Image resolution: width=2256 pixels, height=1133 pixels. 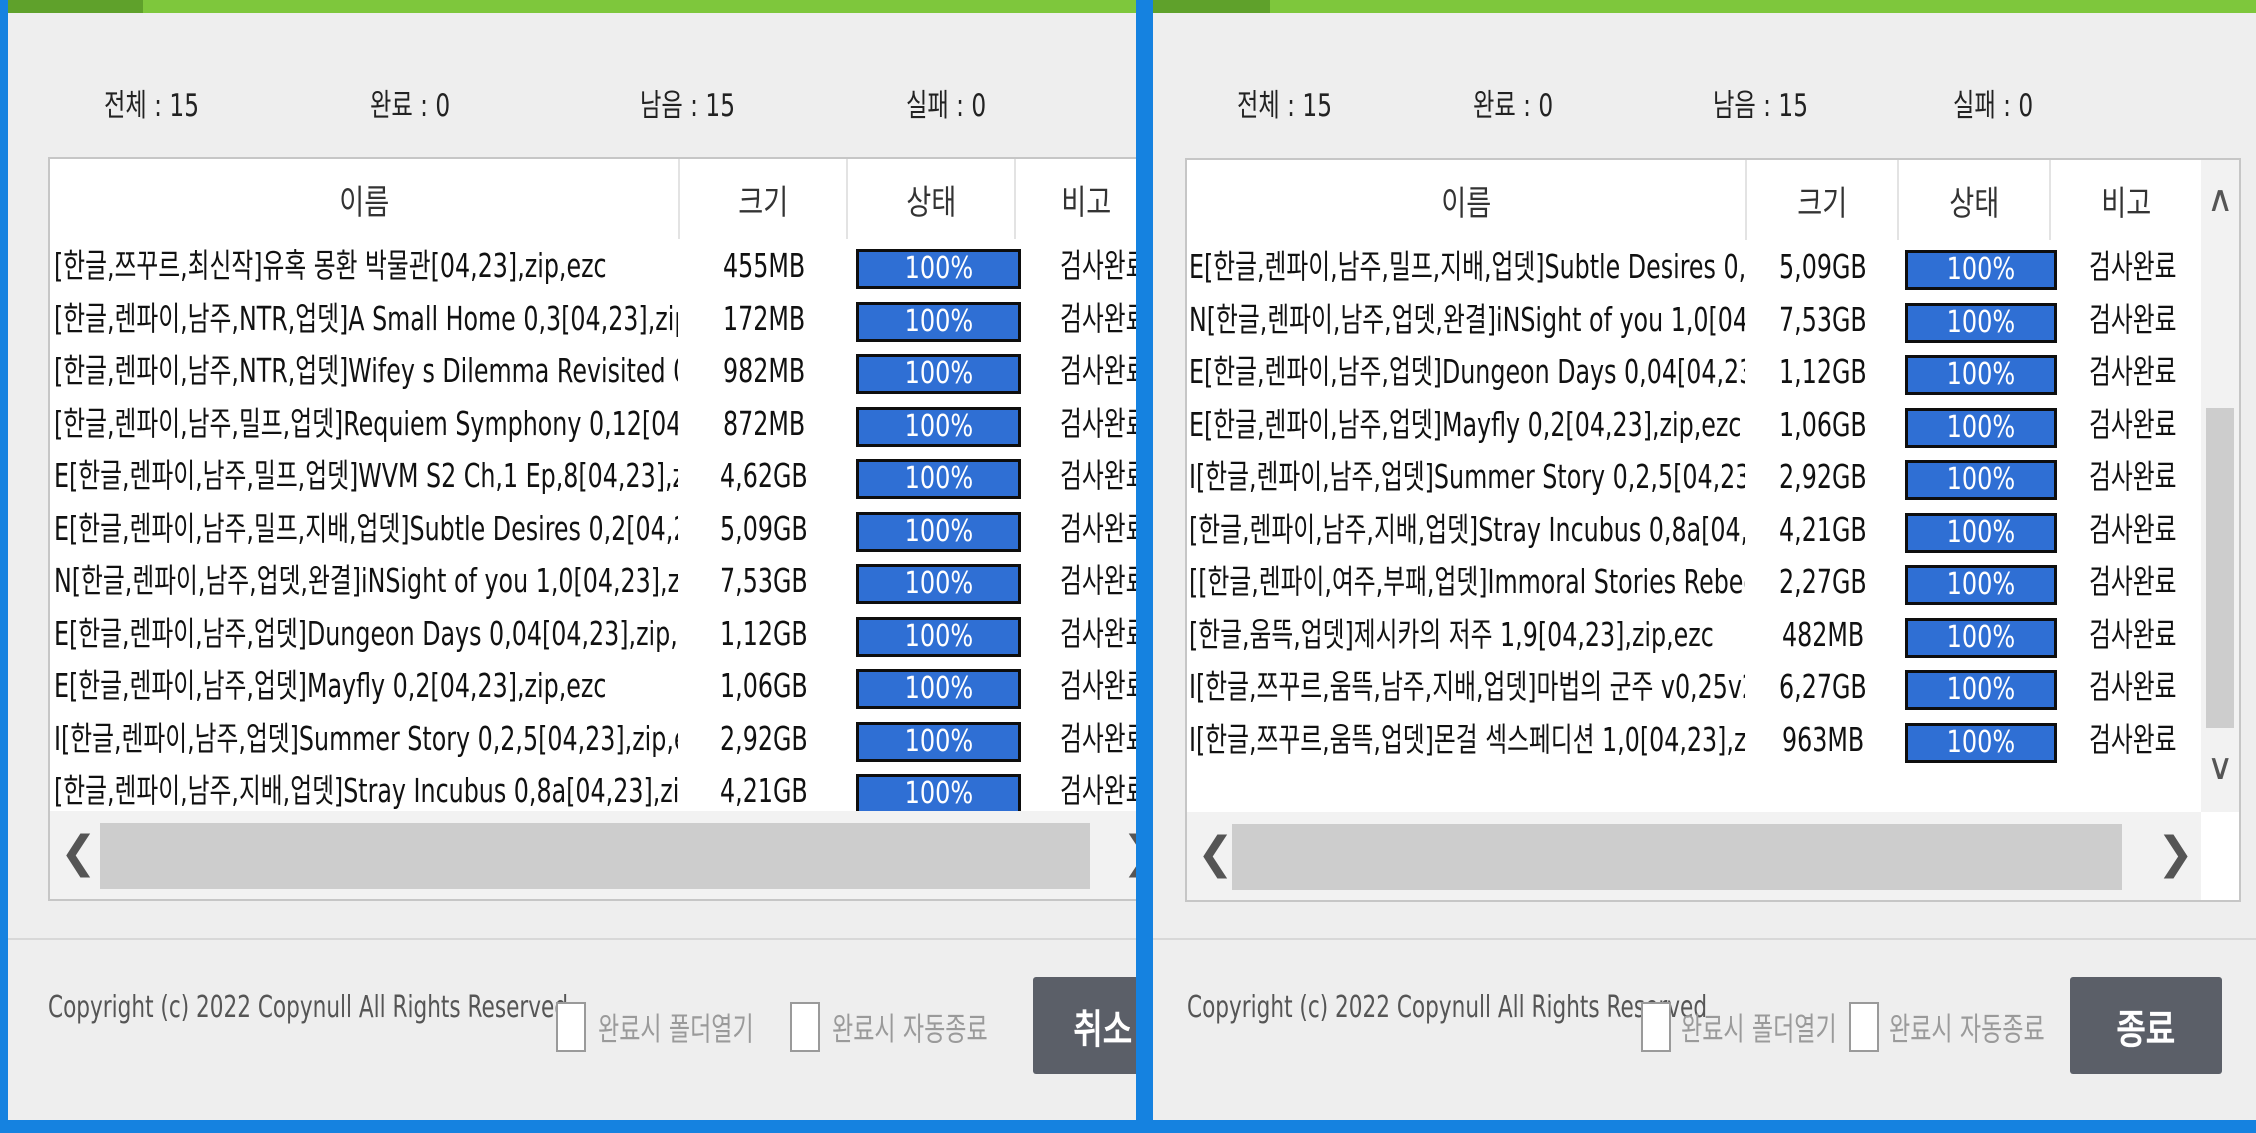 I want to click on file-name: [한글,움뜩,업뎃]제시카의 저주 1,9[04,23],zip,ezc, so click(x=1451, y=634).